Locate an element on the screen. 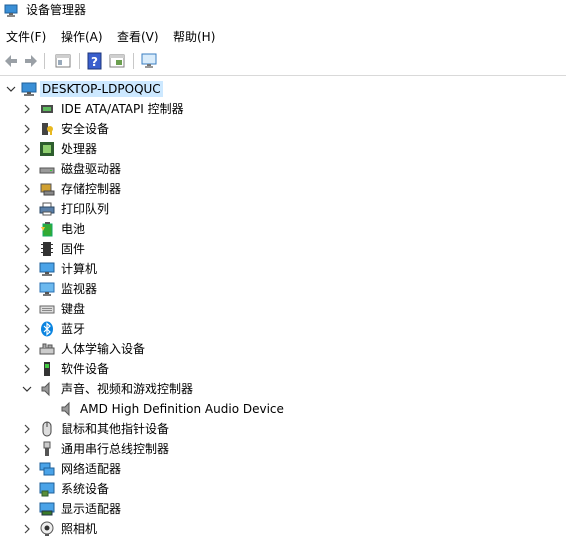 Image resolution: width=566 pixels, height=551 pixels. ide-controller-icon is located at coordinates (47, 109).